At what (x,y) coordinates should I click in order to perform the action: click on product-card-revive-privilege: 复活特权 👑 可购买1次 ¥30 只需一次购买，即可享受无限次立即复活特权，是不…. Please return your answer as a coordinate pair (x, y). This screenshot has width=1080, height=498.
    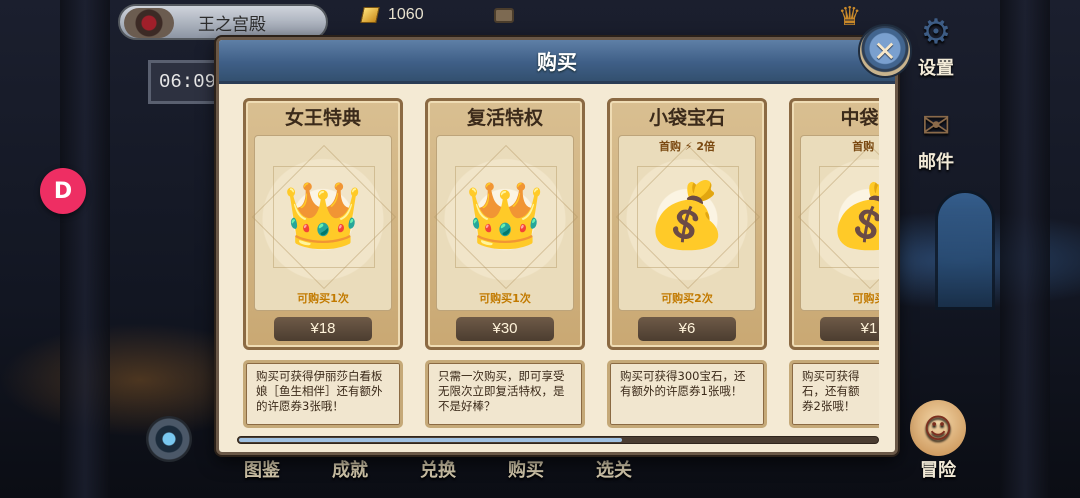
    Looking at the image, I should click on (505, 263).